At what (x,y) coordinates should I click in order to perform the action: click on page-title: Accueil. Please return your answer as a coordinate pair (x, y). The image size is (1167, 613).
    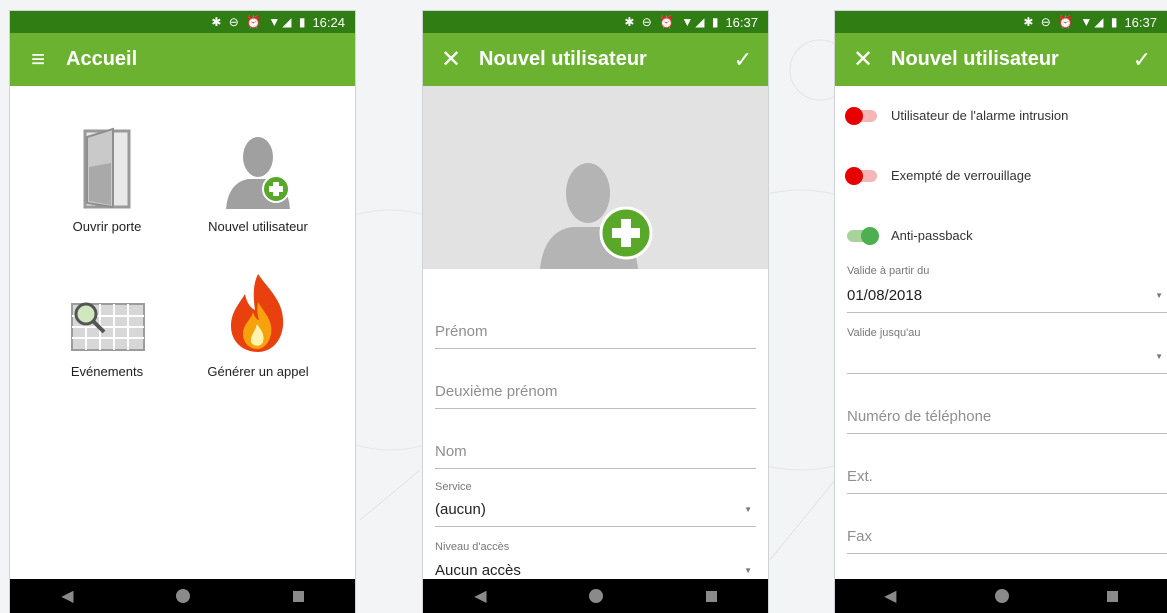
    Looking at the image, I should click on (102, 59).